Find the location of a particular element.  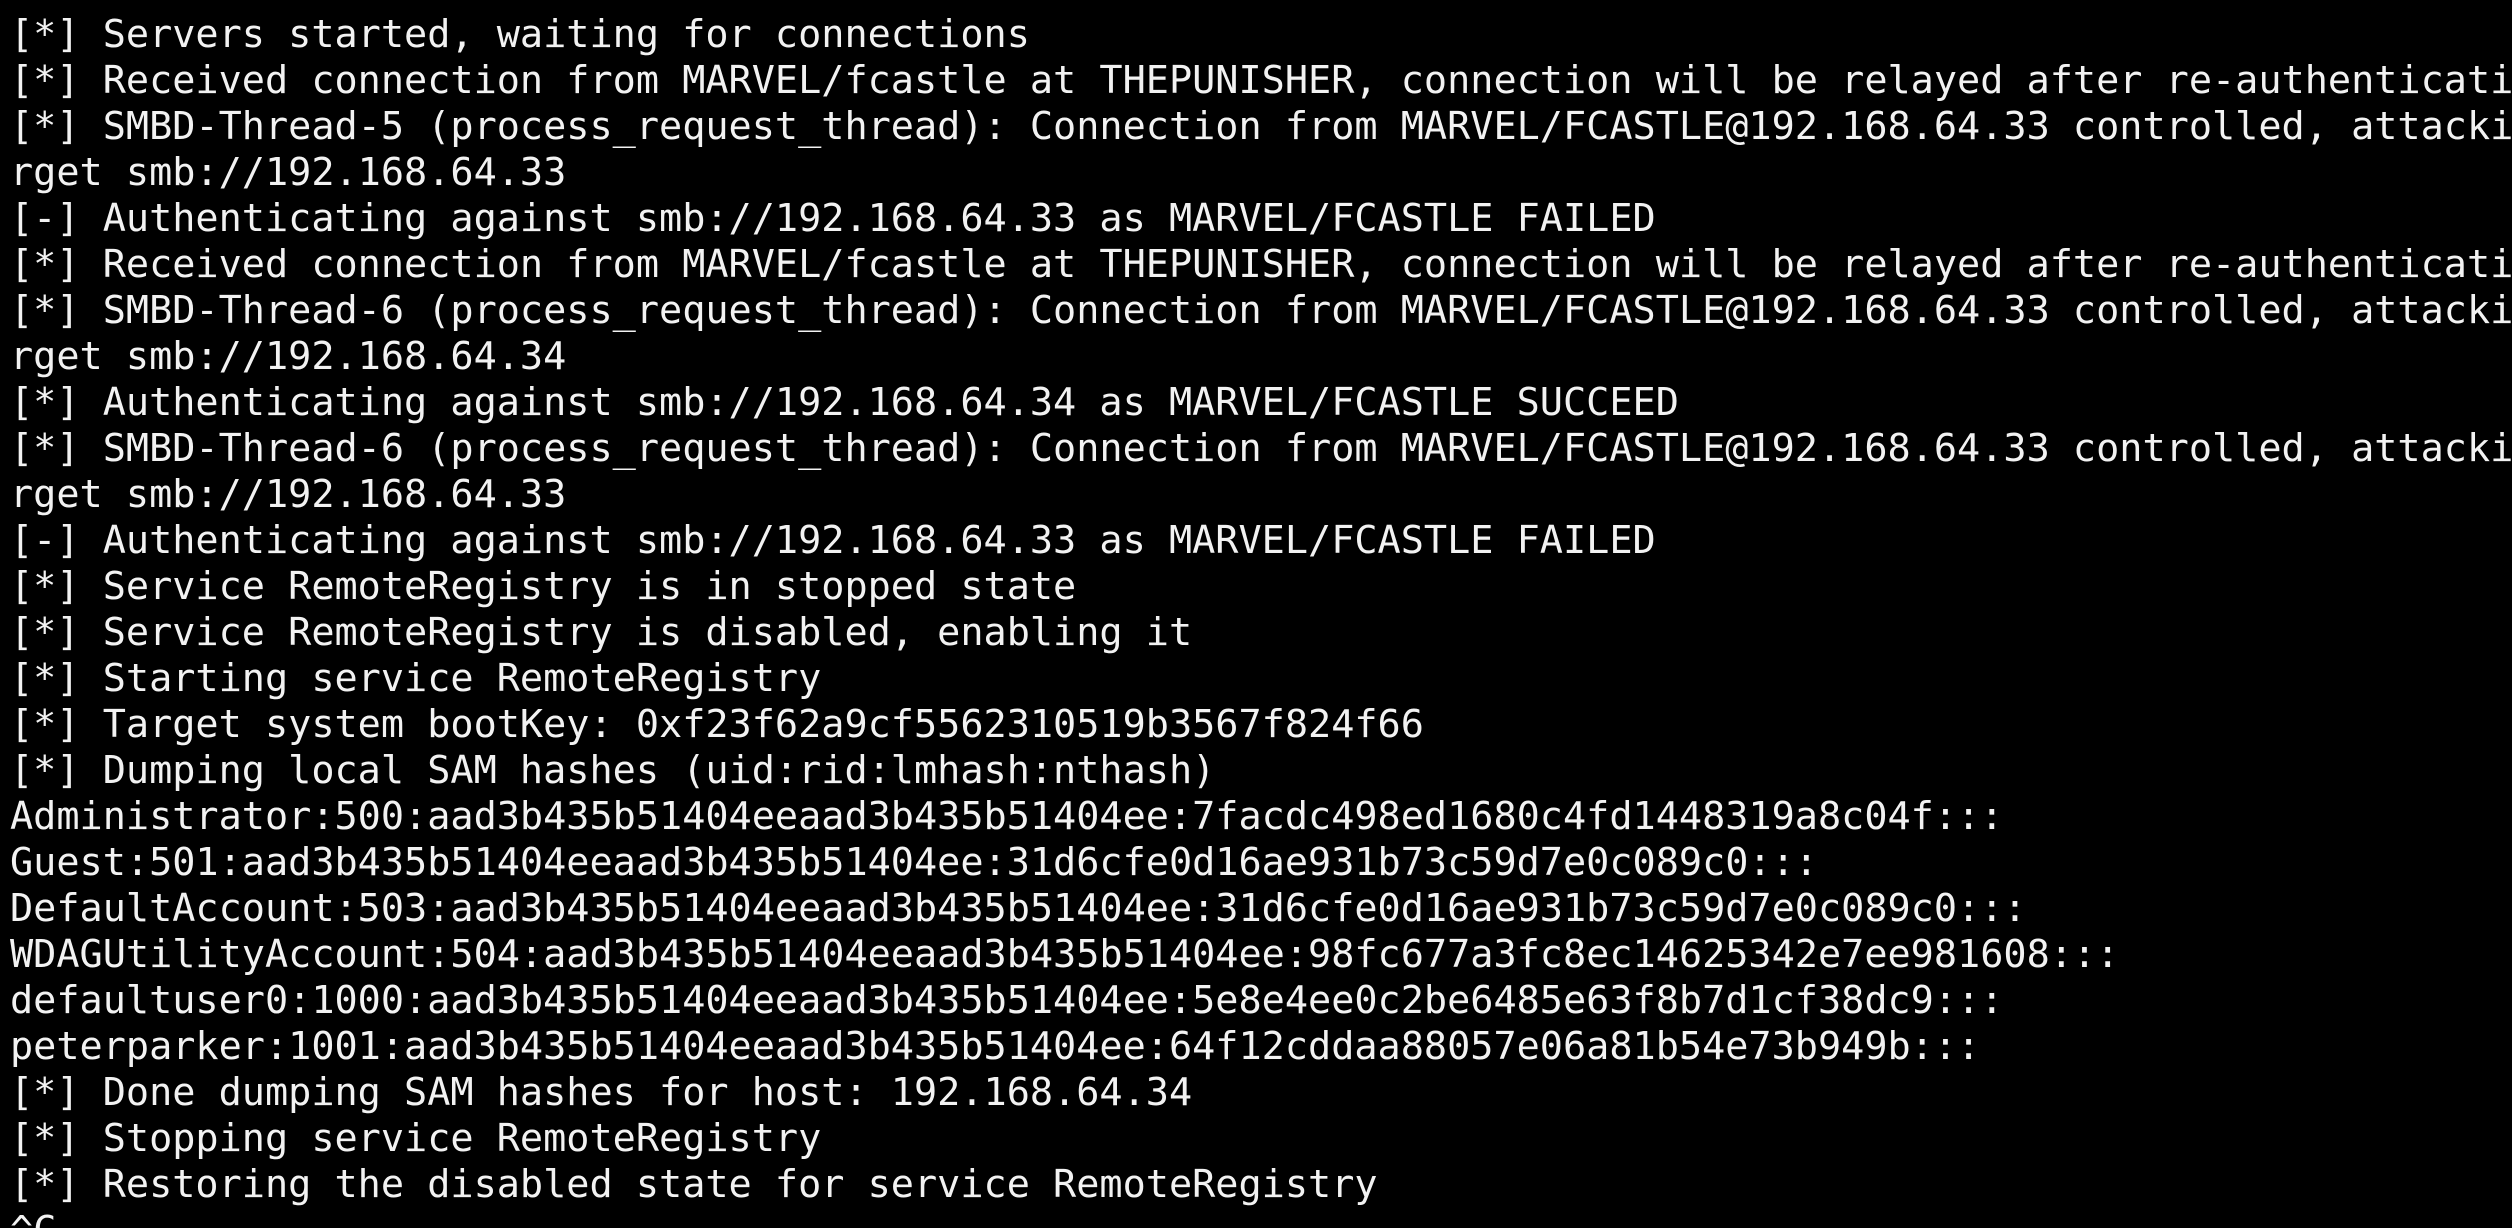

terminal-line: rget smb://192.168.64.34 is located at coordinates (288, 356).